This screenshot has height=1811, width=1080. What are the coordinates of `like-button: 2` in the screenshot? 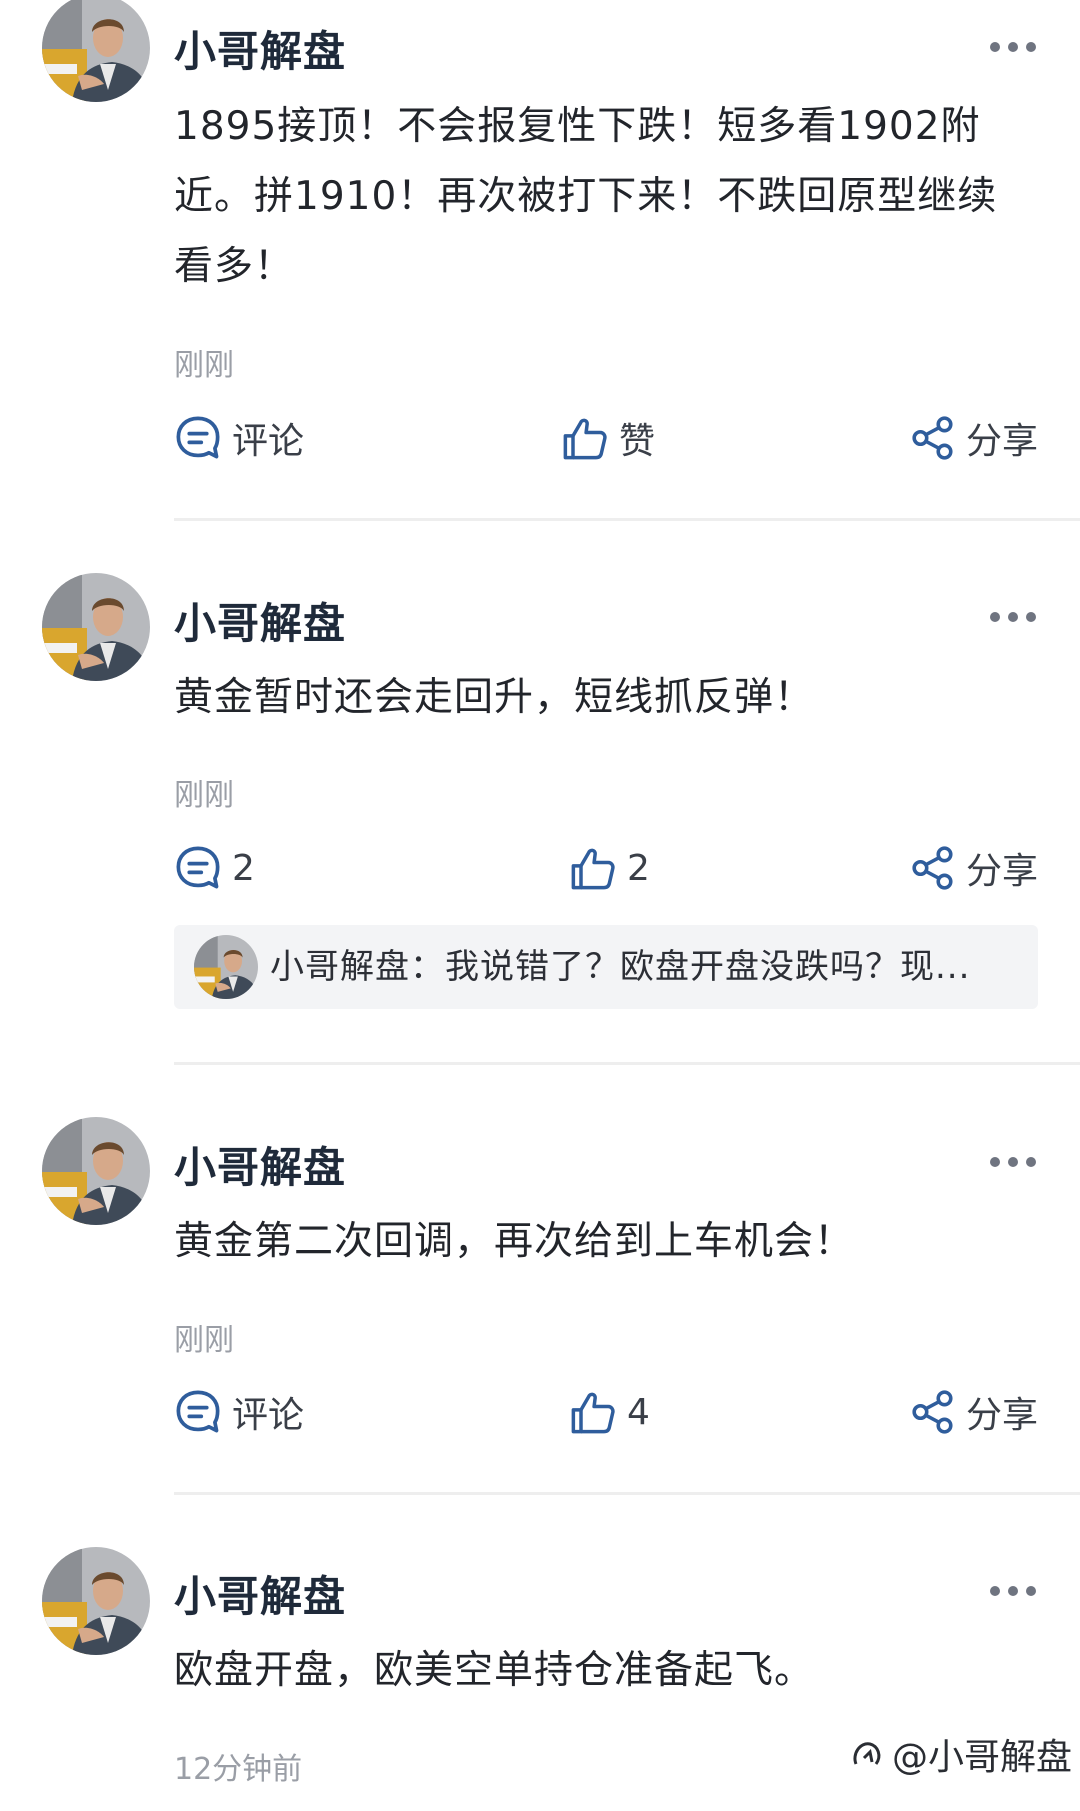 It's located at (609, 868).